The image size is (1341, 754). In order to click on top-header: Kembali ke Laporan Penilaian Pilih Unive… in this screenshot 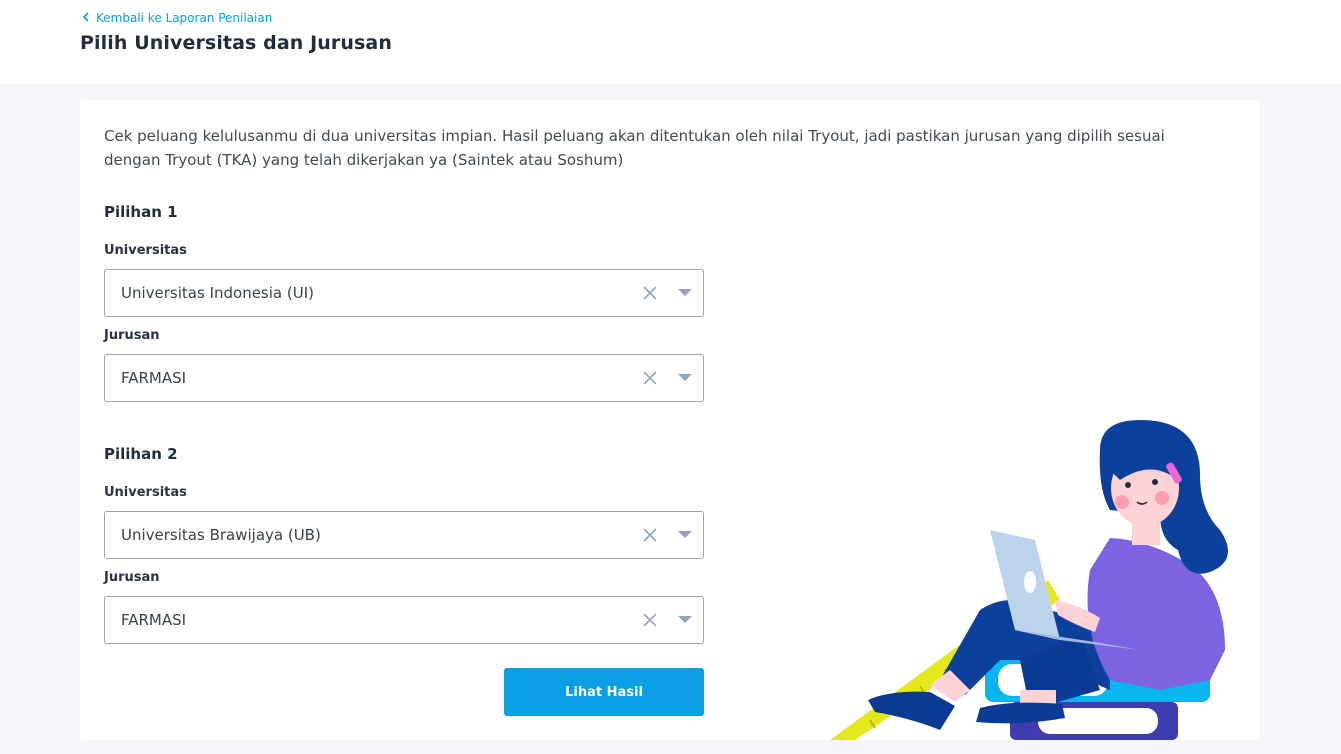, I will do `click(670, 42)`.